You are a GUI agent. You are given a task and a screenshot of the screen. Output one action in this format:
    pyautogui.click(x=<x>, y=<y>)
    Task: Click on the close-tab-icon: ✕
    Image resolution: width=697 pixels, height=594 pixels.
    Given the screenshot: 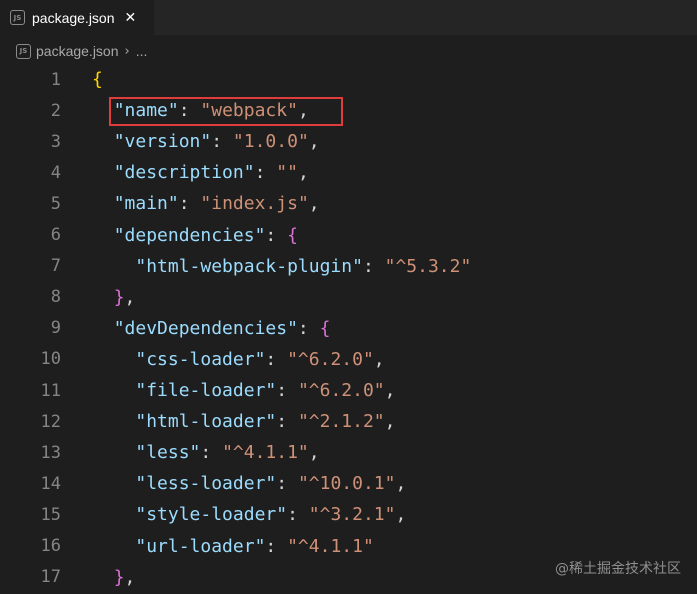 What is the action you would take?
    pyautogui.click(x=131, y=18)
    